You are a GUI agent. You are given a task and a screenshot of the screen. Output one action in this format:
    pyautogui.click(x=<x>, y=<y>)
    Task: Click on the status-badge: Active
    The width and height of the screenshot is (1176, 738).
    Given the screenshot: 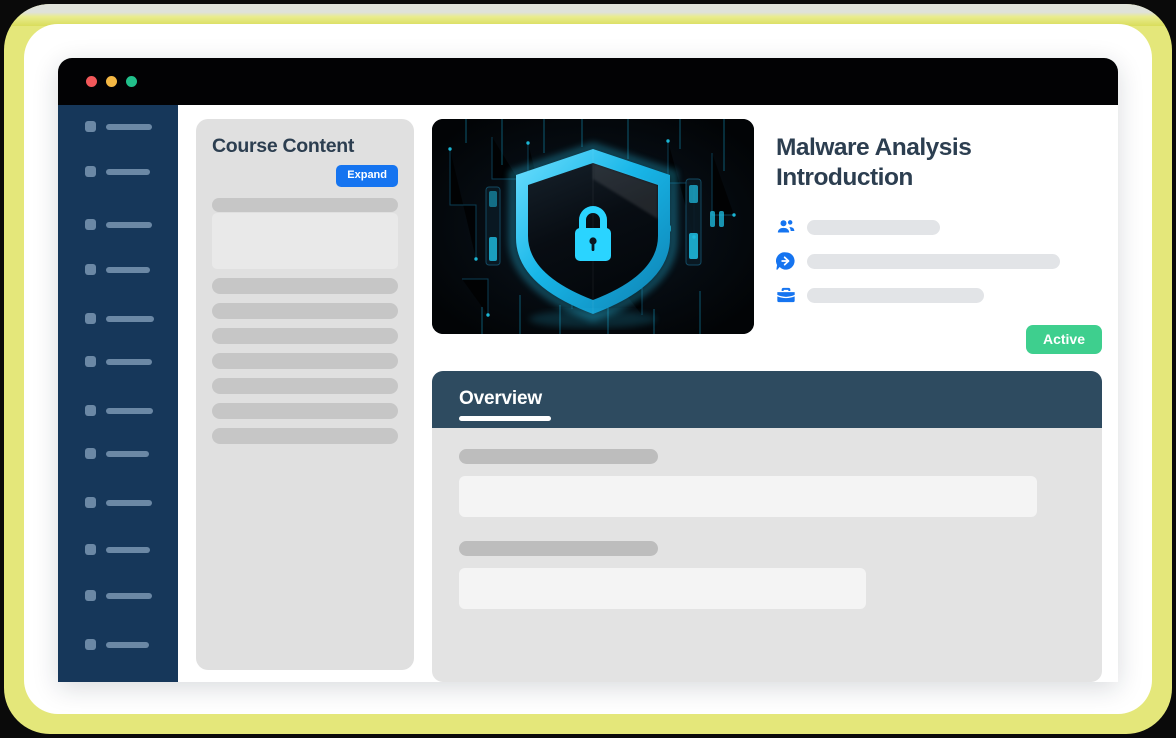 What is the action you would take?
    pyautogui.click(x=1063, y=339)
    